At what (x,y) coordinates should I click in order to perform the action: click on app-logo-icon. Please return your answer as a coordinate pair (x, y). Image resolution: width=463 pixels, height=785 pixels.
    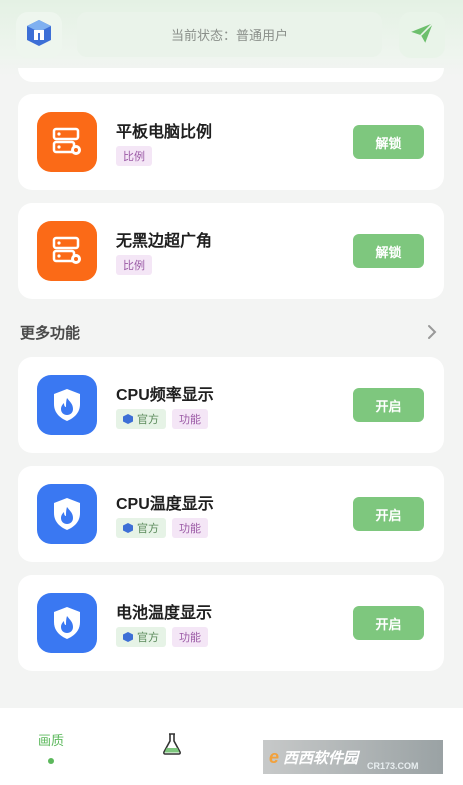
    Looking at the image, I should click on (39, 35).